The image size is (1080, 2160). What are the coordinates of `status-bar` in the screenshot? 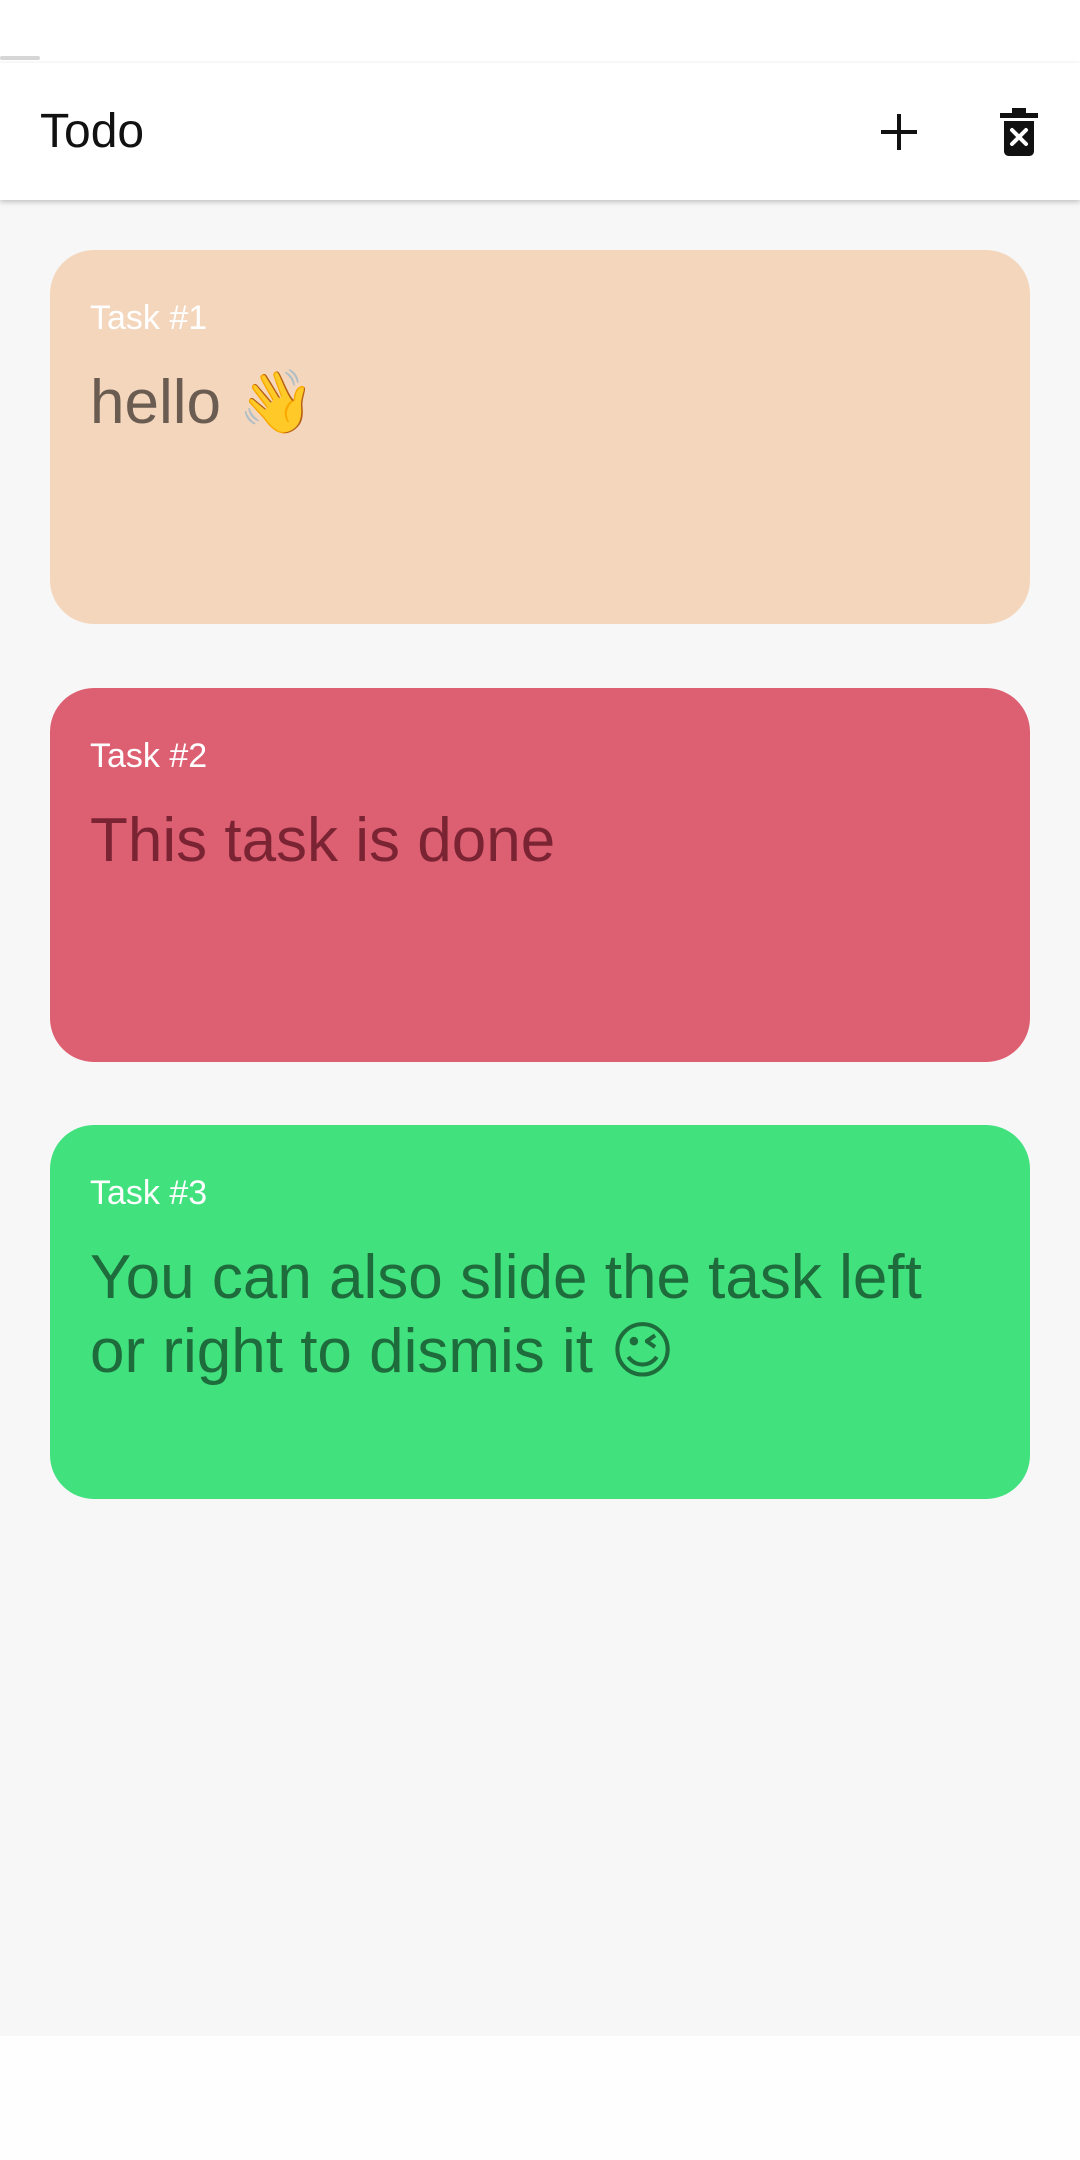 It's located at (540, 31).